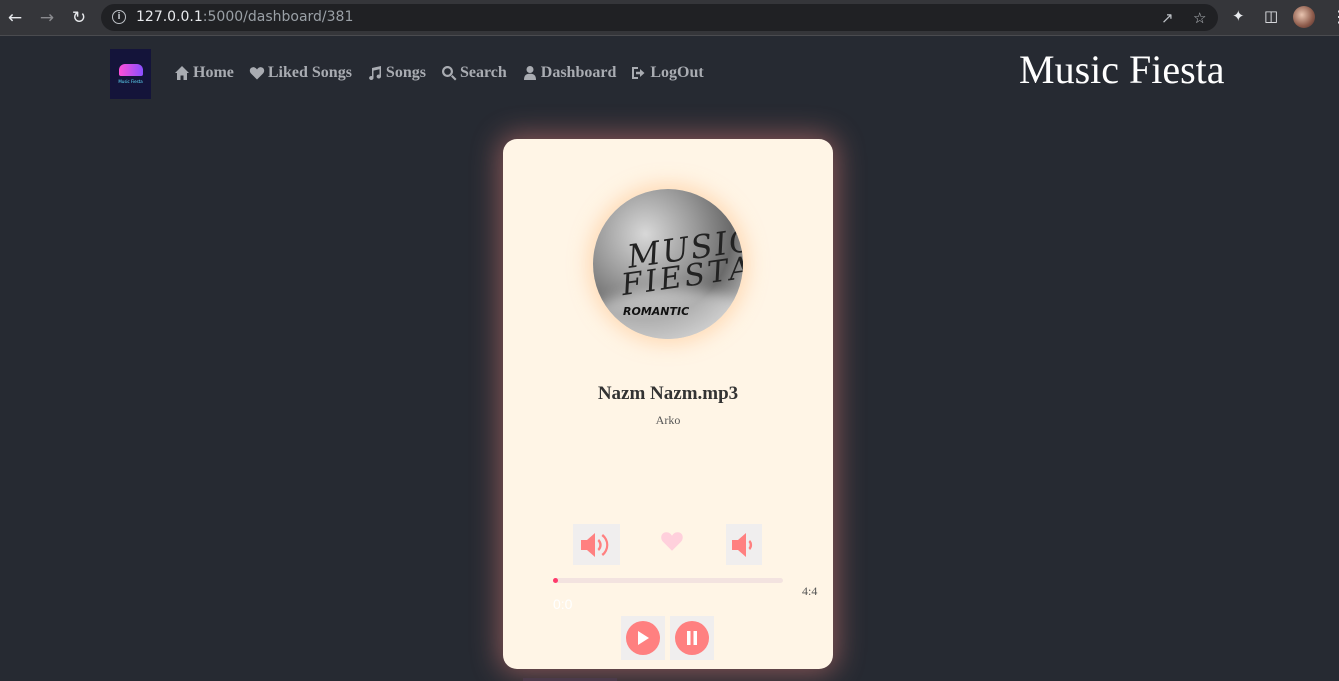  I want to click on address-bar: i 127.0.0.1:5000/dashboard/381 ↗ ☆, so click(659, 17).